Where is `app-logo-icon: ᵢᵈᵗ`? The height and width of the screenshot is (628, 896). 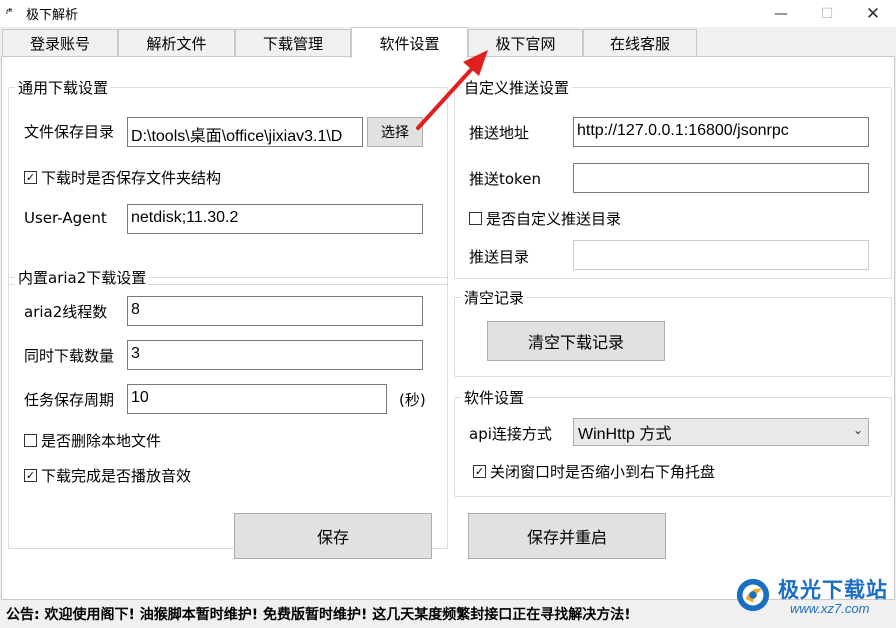 app-logo-icon: ᵢᵈᵗ is located at coordinates (9, 11).